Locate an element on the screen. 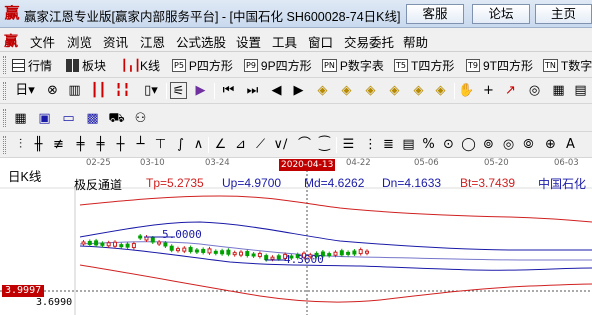 This screenshot has width=592, height=315. hand-icon: ✋ is located at coordinates (466, 90).